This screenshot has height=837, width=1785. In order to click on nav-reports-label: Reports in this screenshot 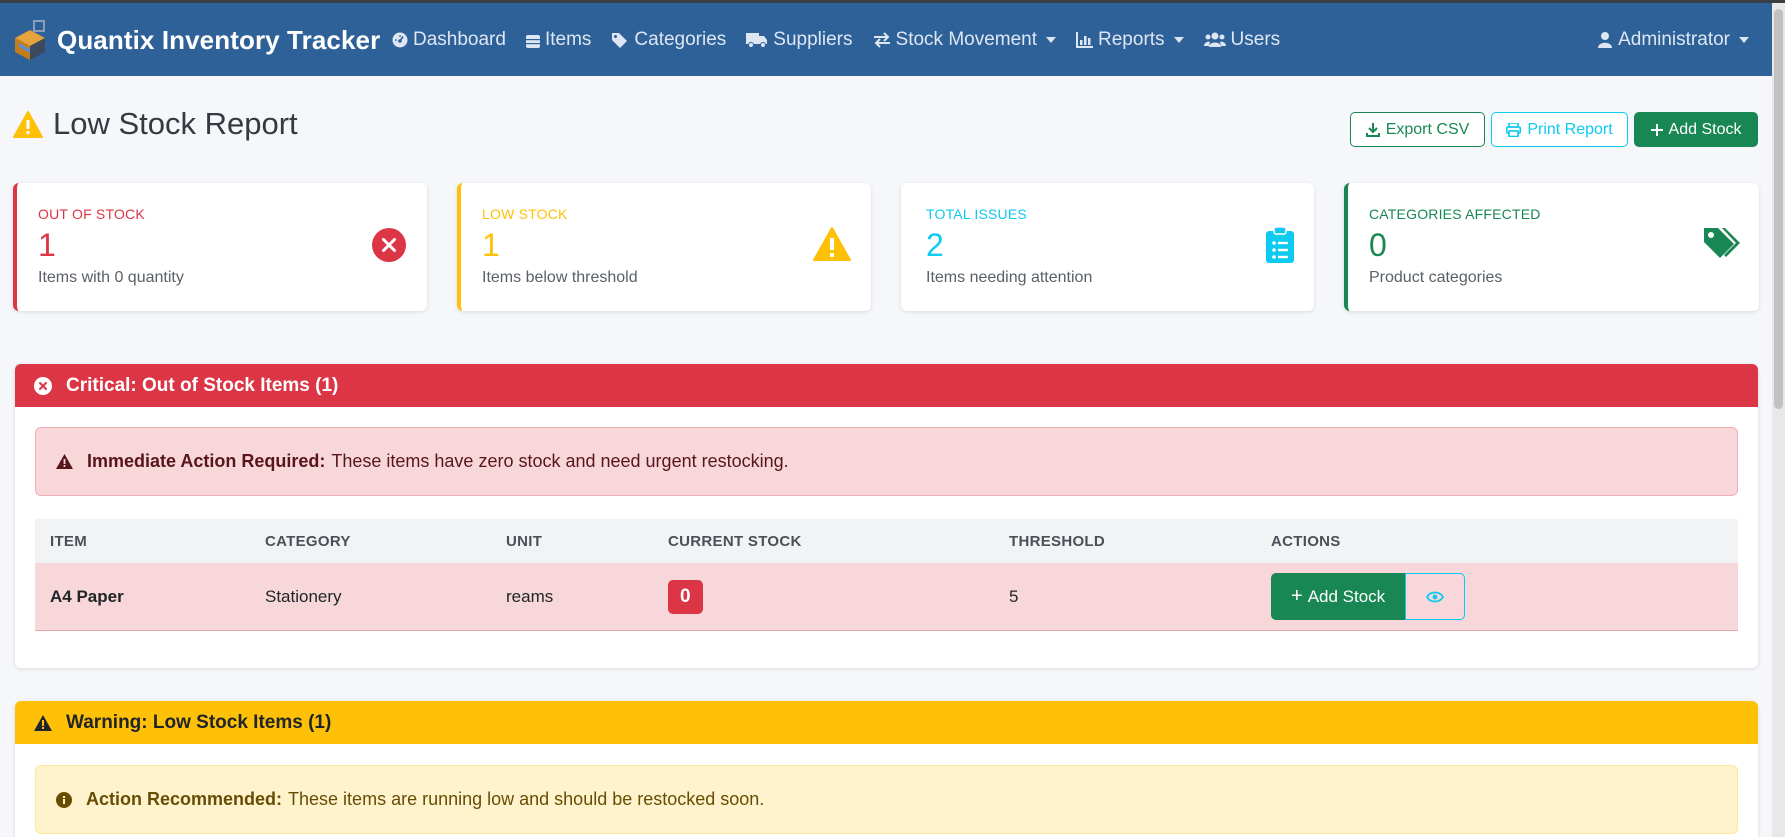, I will do `click(1131, 39)`.